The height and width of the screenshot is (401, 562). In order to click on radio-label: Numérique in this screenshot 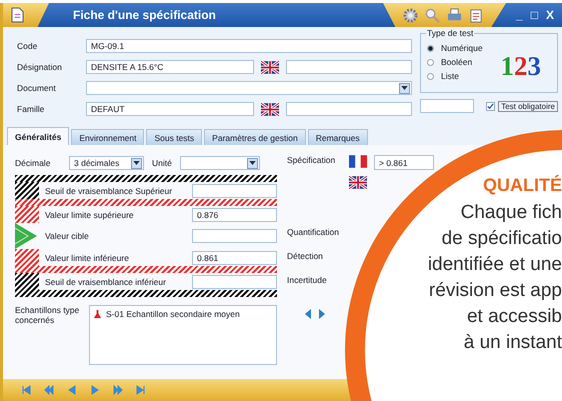, I will do `click(462, 48)`.